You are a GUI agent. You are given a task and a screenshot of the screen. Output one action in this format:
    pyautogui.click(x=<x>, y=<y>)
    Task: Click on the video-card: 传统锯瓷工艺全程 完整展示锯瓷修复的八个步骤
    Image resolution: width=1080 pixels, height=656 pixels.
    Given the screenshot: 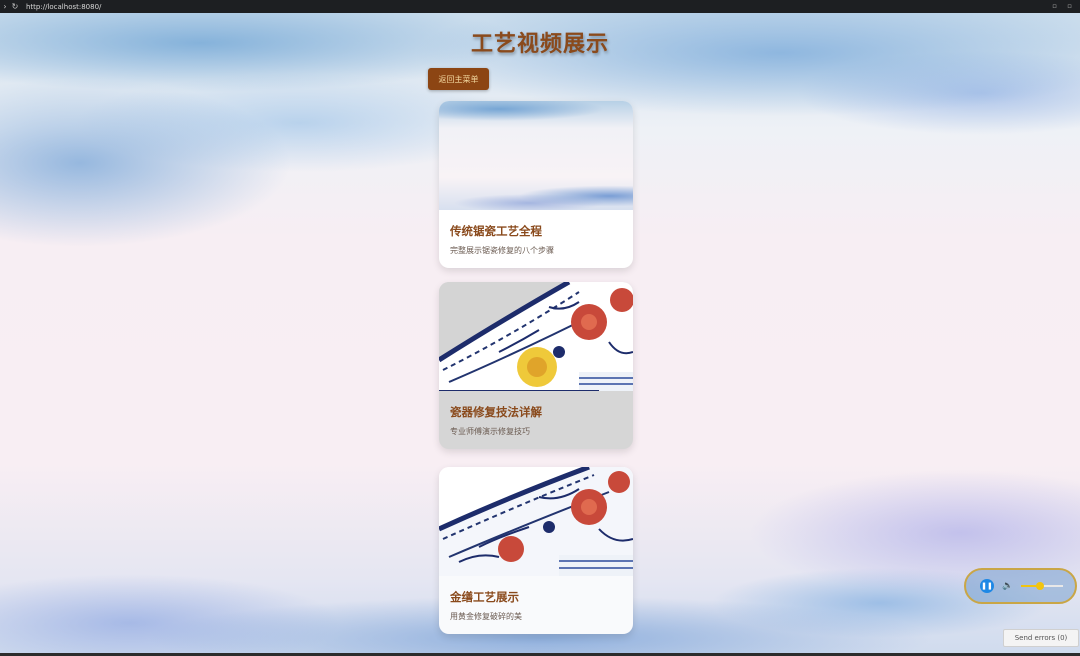 What is the action you would take?
    pyautogui.click(x=536, y=184)
    